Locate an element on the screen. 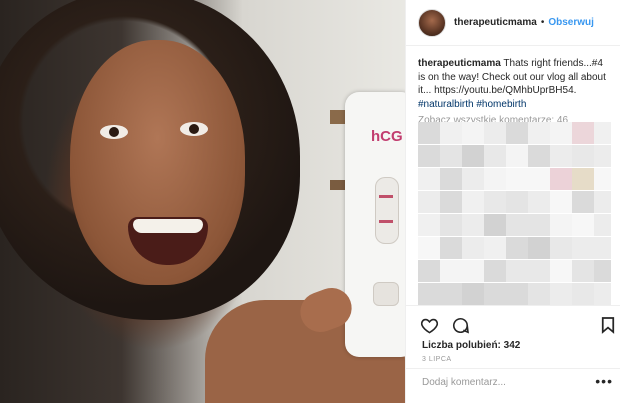 This screenshot has height=403, width=620. caption-hashtags: #naturalbirth #homebirth is located at coordinates (472, 104).